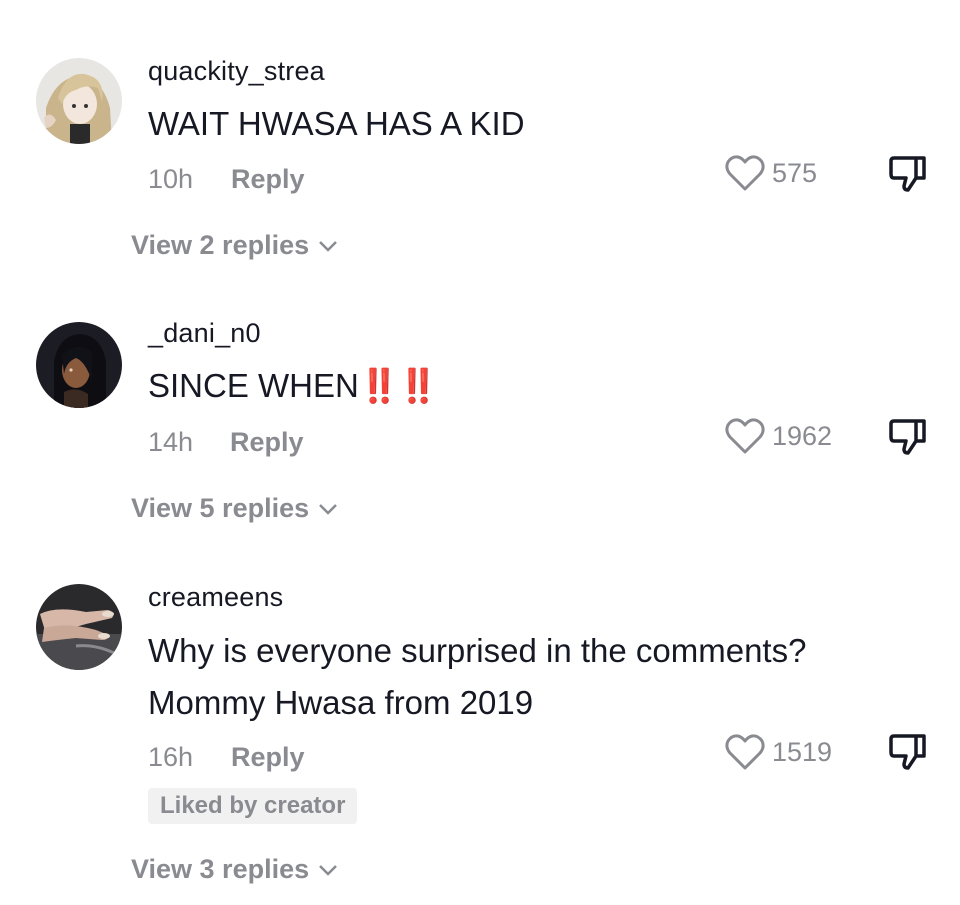 The height and width of the screenshot is (905, 960). What do you see at coordinates (253, 806) in the screenshot?
I see `liked-by-creator-badge: Liked by creator` at bounding box center [253, 806].